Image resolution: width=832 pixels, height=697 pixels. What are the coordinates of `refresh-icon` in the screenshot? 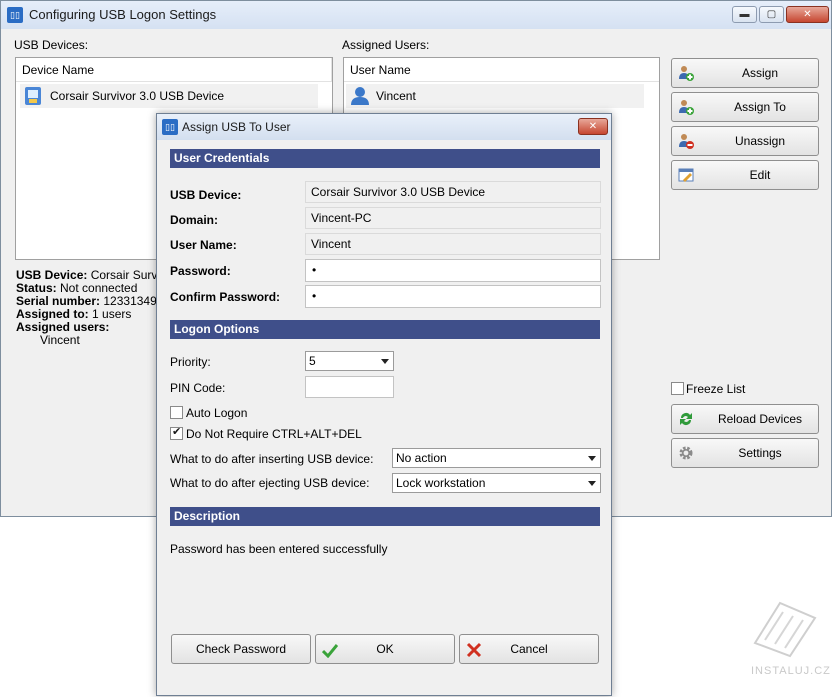 It's located at (686, 419).